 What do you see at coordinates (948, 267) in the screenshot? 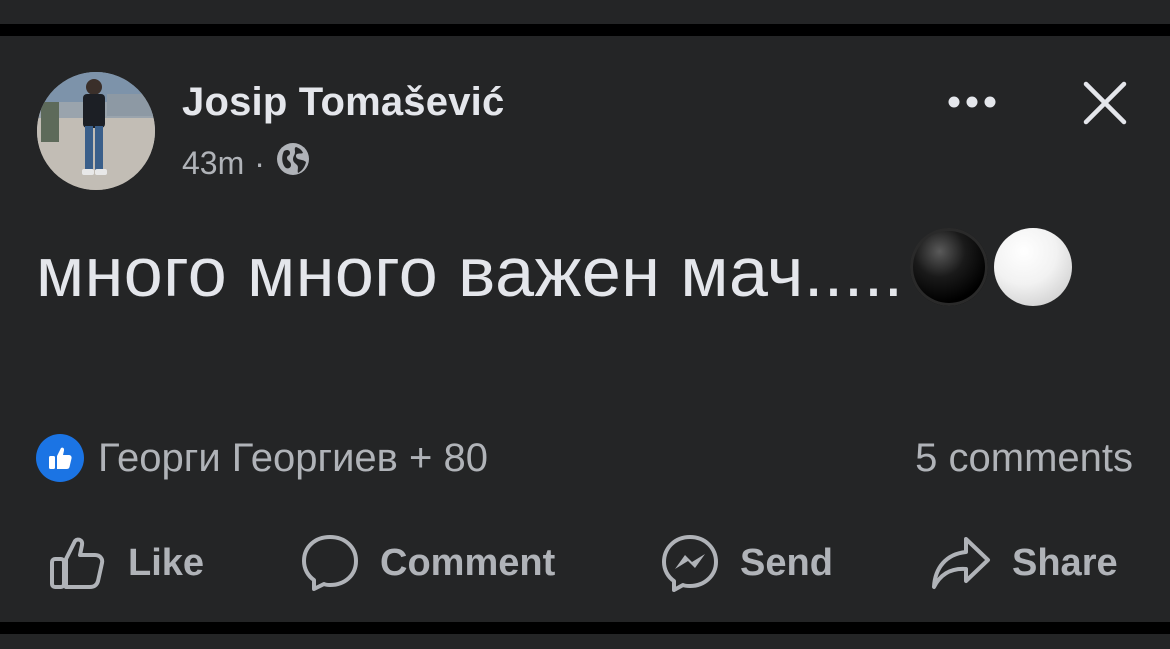
I see `black-circle-emoji` at bounding box center [948, 267].